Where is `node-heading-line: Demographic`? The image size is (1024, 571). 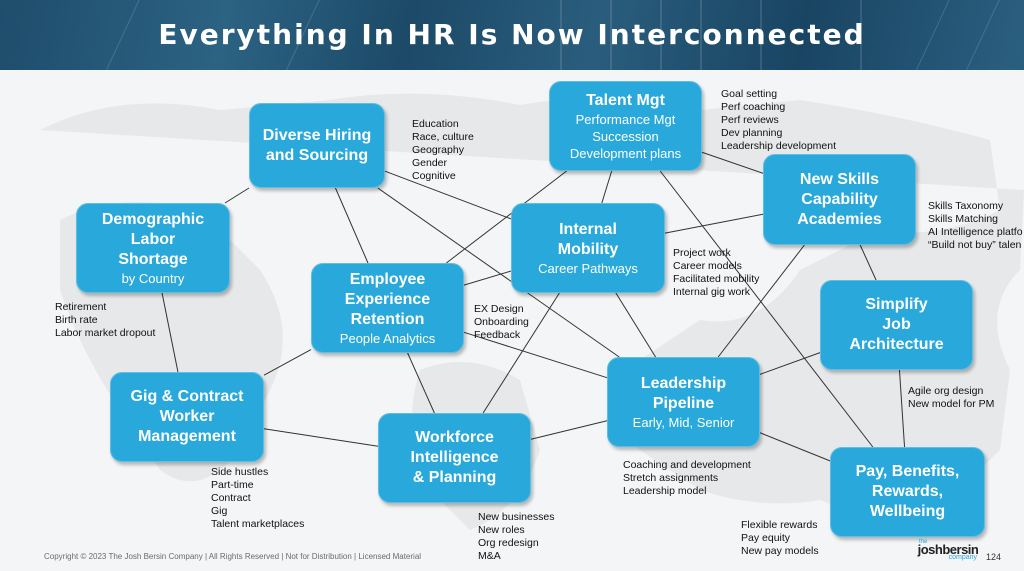 node-heading-line: Demographic is located at coordinates (153, 219).